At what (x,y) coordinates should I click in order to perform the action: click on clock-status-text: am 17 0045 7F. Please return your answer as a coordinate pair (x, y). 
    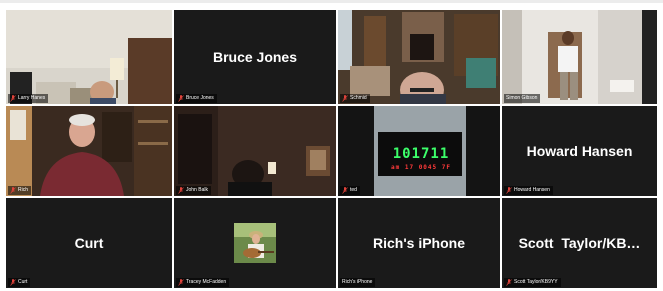
    Looking at the image, I should click on (421, 167).